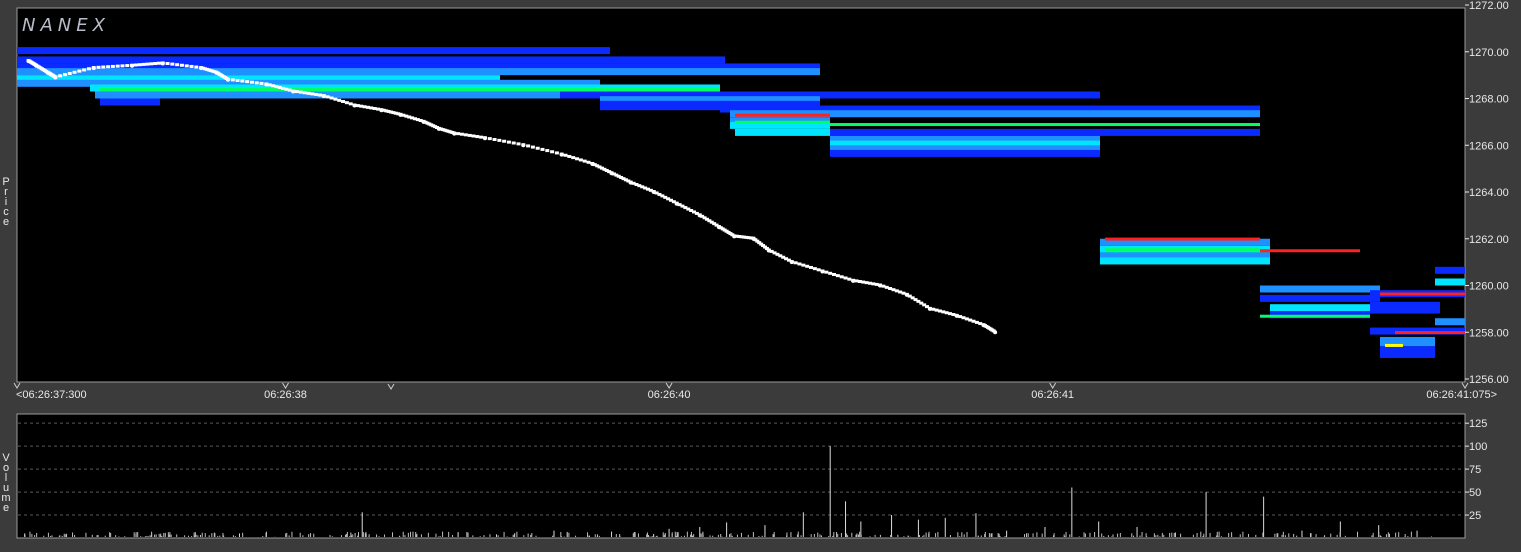 The height and width of the screenshot is (552, 1521). I want to click on volume-y-tick-label: 75, so click(1475, 470).